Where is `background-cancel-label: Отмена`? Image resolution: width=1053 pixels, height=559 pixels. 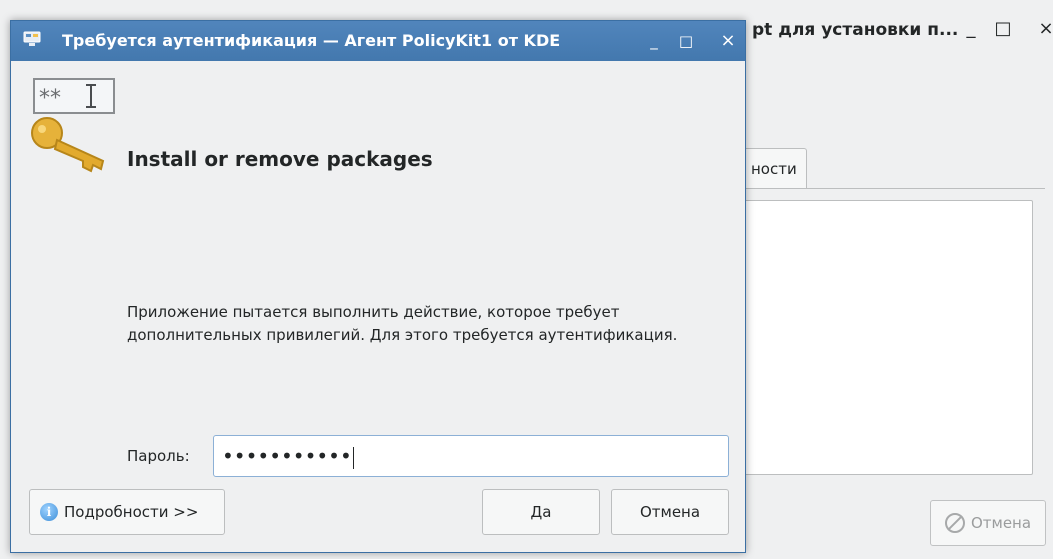
background-cancel-label: Отмена is located at coordinates (1001, 523).